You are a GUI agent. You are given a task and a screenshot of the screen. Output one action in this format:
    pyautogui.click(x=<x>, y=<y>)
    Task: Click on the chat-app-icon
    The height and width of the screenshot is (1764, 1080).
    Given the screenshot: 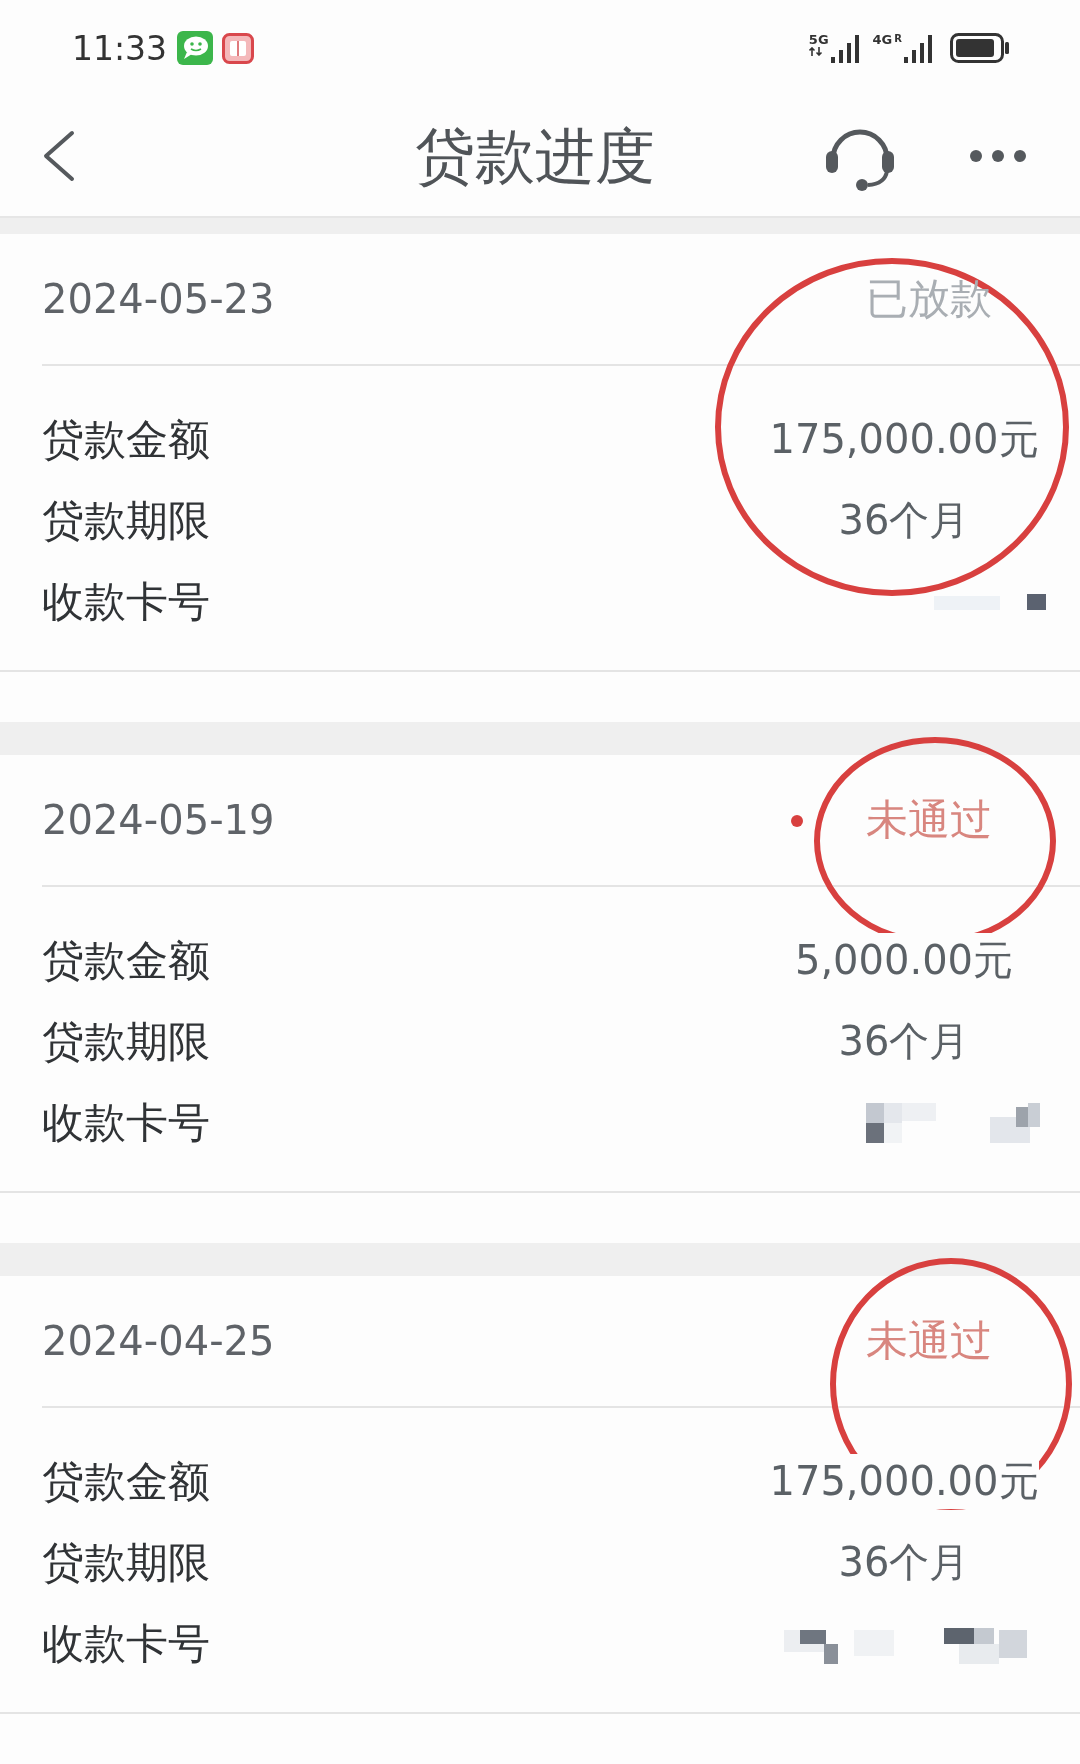 What is the action you would take?
    pyautogui.click(x=195, y=48)
    